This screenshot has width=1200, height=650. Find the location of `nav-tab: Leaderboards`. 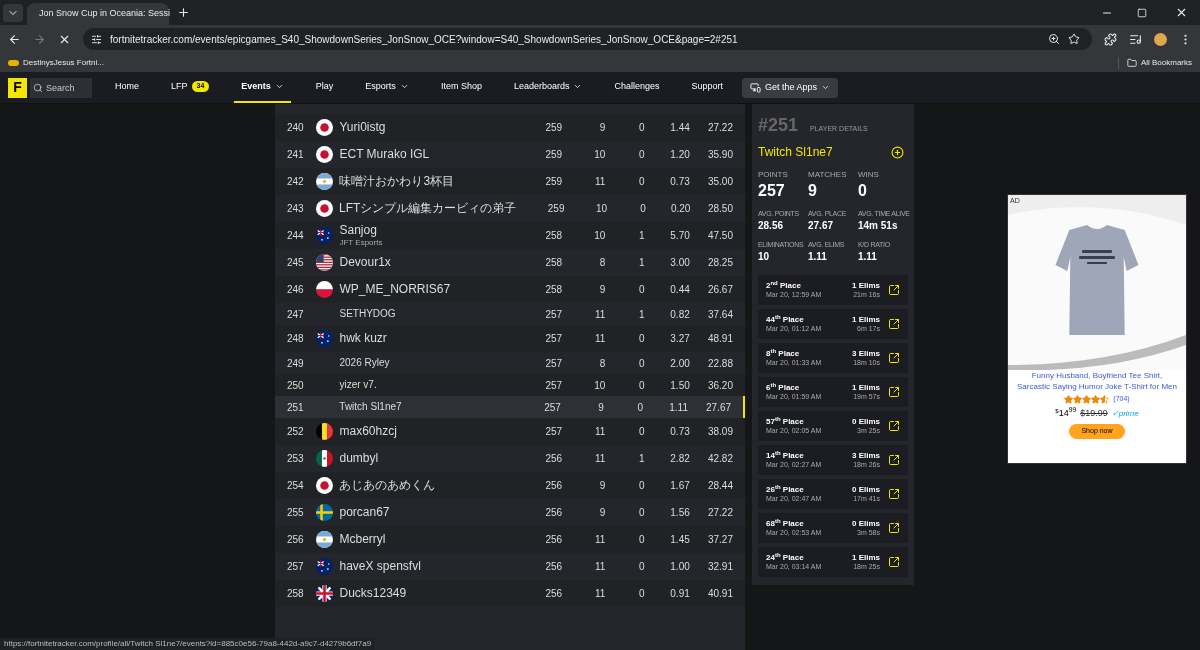

nav-tab: Leaderboards is located at coordinates (548, 87).